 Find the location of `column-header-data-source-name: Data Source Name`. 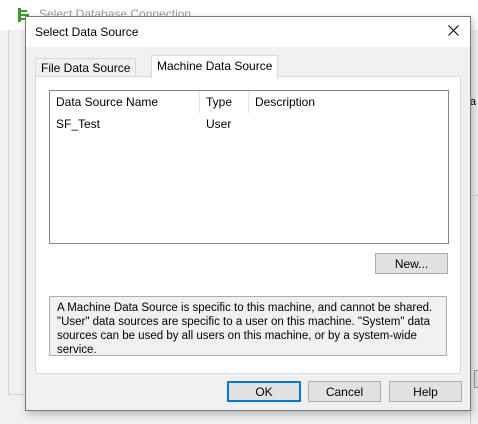

column-header-data-source-name: Data Source Name is located at coordinates (125, 102).